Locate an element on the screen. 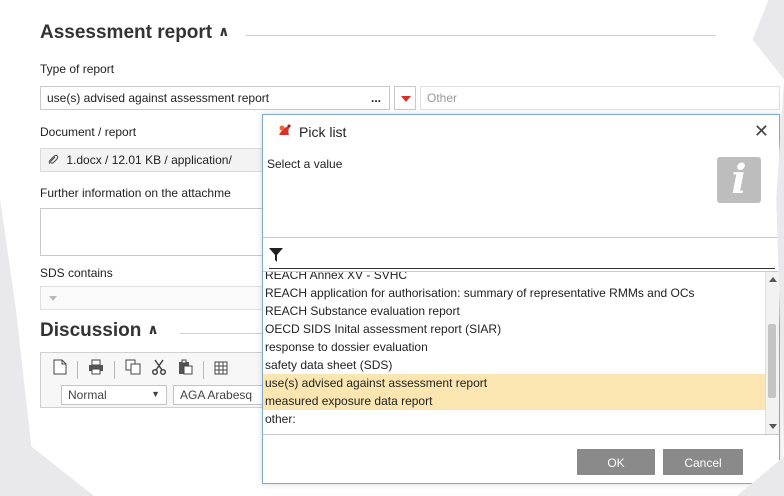 This screenshot has width=784, height=496. toolbar-buttons is located at coordinates (140, 369).